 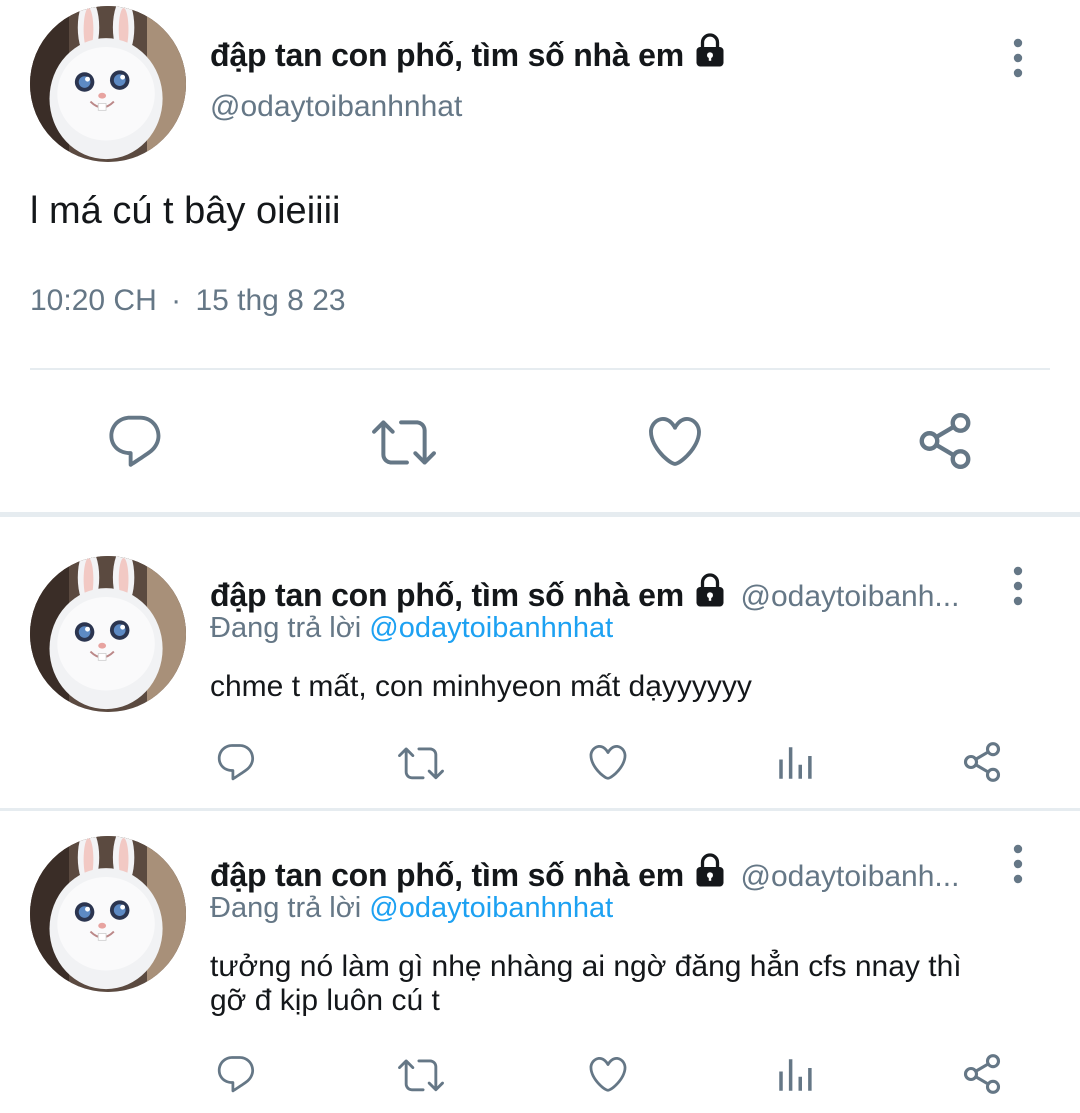 What do you see at coordinates (336, 107) in the screenshot?
I see `handle: @odaytoibanhnhat` at bounding box center [336, 107].